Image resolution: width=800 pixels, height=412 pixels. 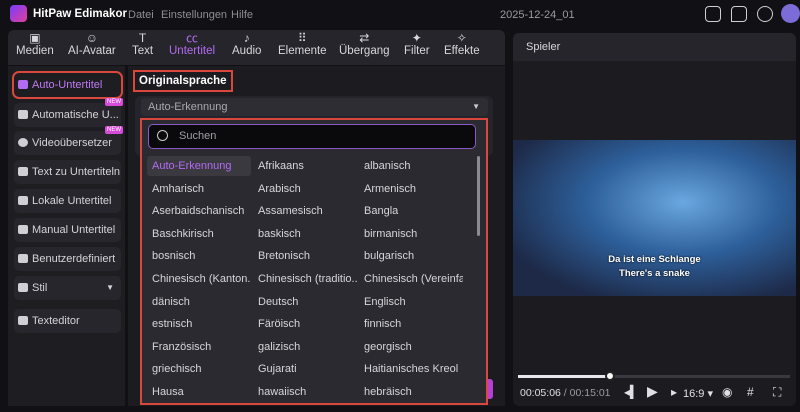 I want to click on ai-avatar-icon: ☺, so click(x=91, y=38).